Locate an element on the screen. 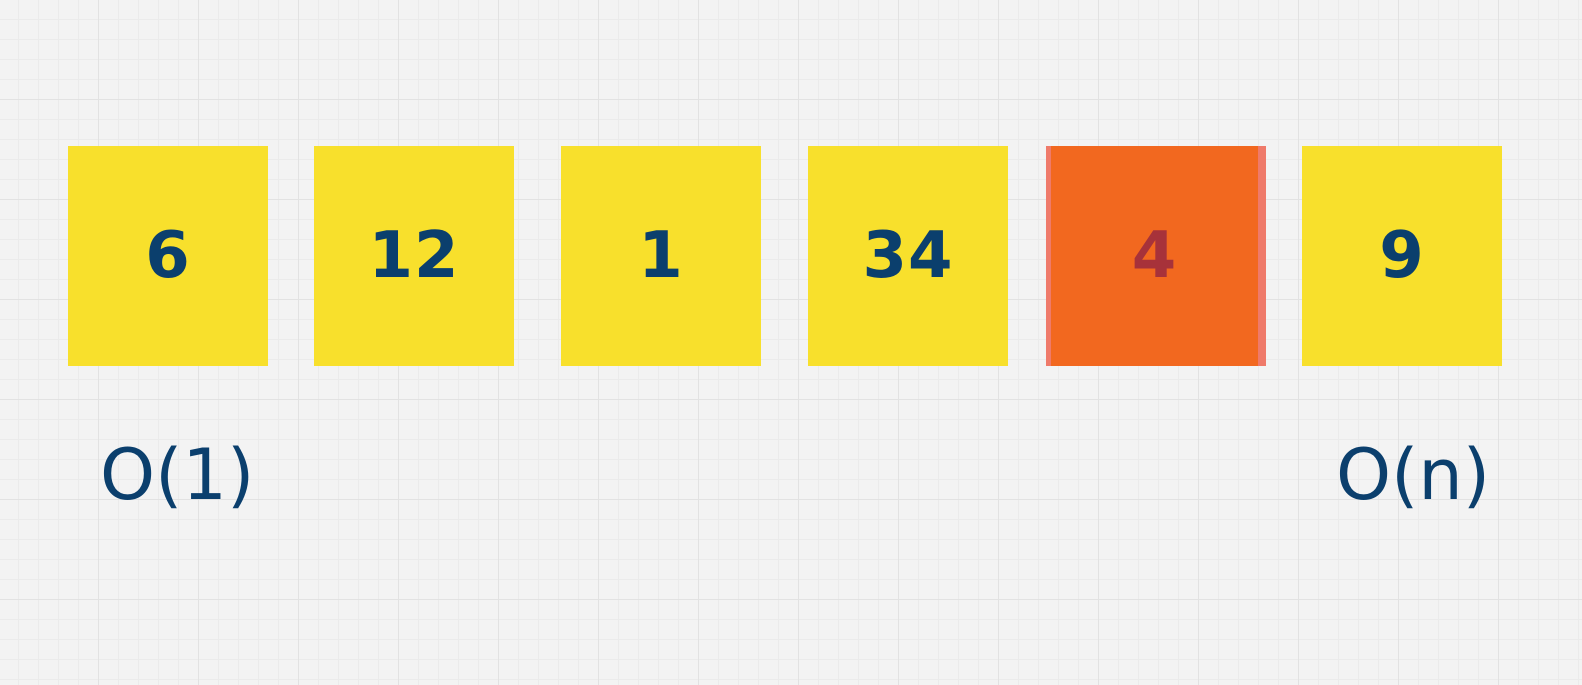 The width and height of the screenshot is (1582, 685). array-cell-5: 9 is located at coordinates (1402, 256).